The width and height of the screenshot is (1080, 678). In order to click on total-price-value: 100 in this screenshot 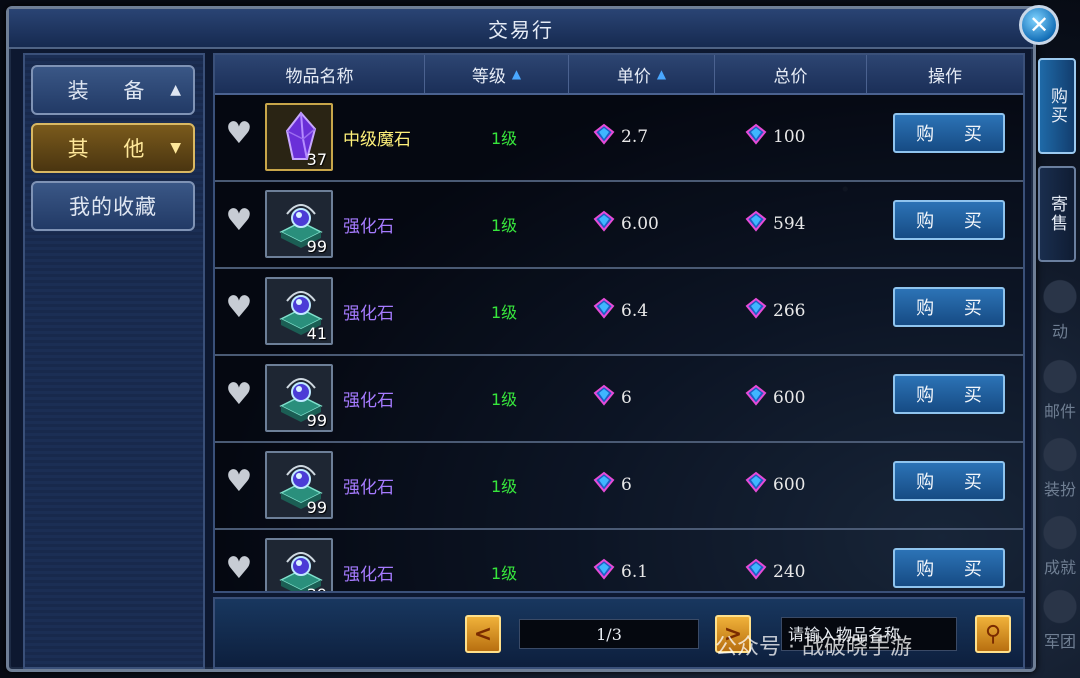, I will do `click(789, 136)`.